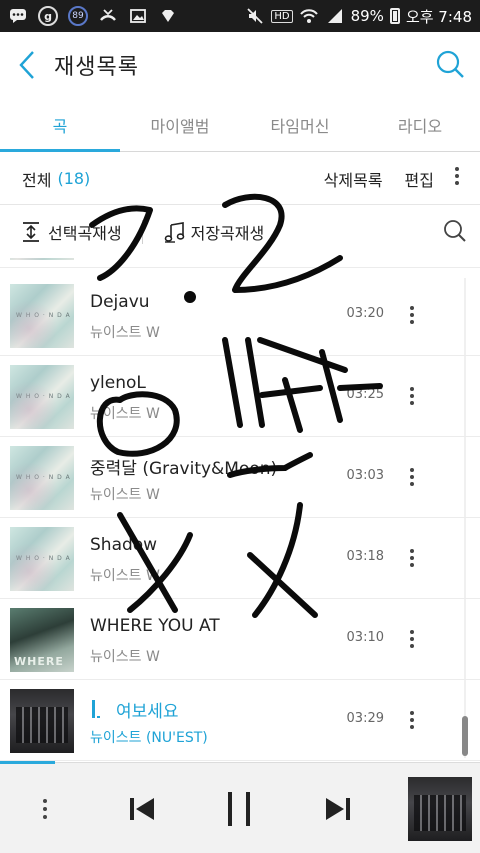 This screenshot has height=853, width=480. I want to click on playback-progress, so click(28, 762).